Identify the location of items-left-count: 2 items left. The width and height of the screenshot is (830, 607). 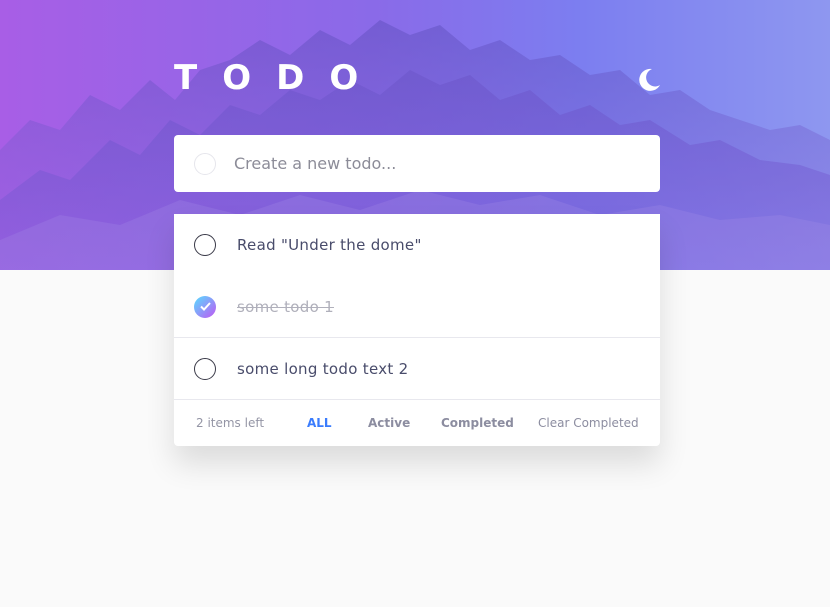
(230, 423).